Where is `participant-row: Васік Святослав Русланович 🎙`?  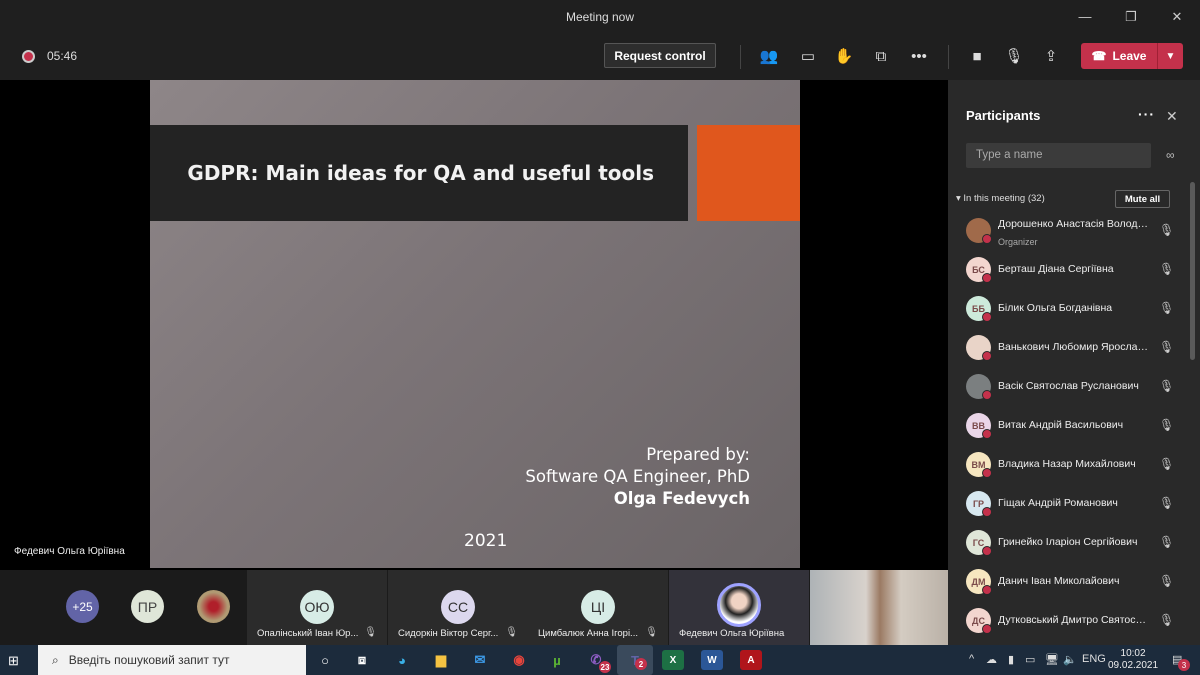 participant-row: Васік Святослав Русланович 🎙 is located at coordinates (1073, 386).